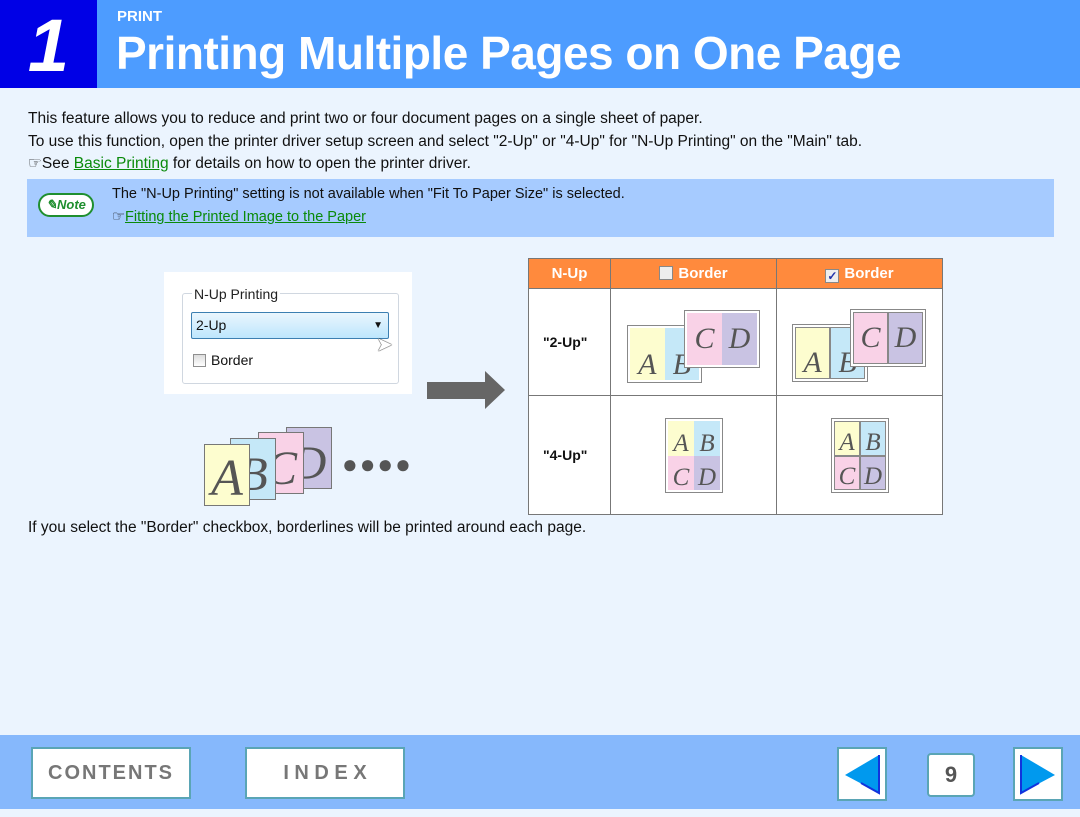 This screenshot has width=1080, height=817. What do you see at coordinates (666, 273) in the screenshot?
I see `unchecked-checkbox-icon` at bounding box center [666, 273].